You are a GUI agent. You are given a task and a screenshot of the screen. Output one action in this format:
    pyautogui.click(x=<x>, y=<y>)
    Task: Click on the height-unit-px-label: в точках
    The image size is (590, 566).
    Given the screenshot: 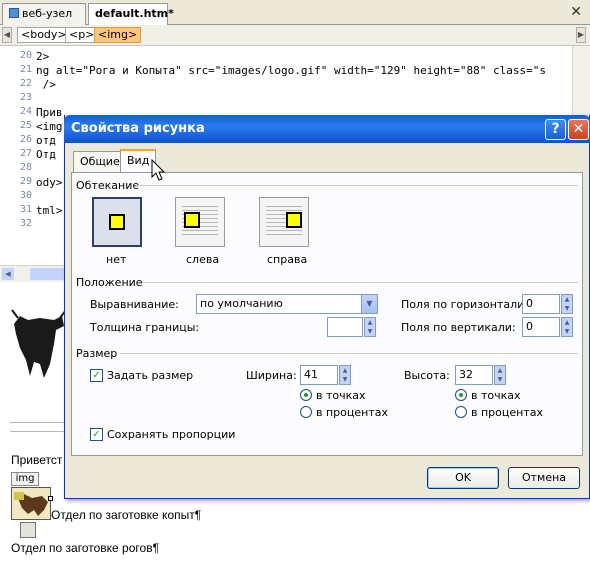 What is the action you would take?
    pyautogui.click(x=496, y=395)
    